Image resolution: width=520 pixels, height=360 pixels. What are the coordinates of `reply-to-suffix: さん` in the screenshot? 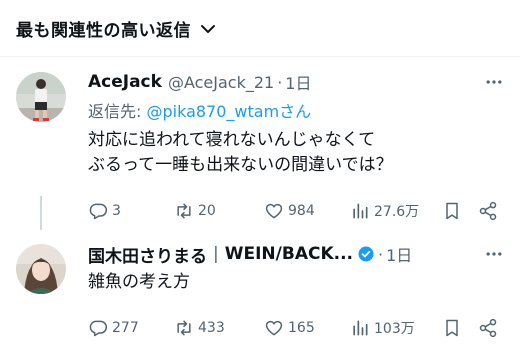 It's located at (295, 111).